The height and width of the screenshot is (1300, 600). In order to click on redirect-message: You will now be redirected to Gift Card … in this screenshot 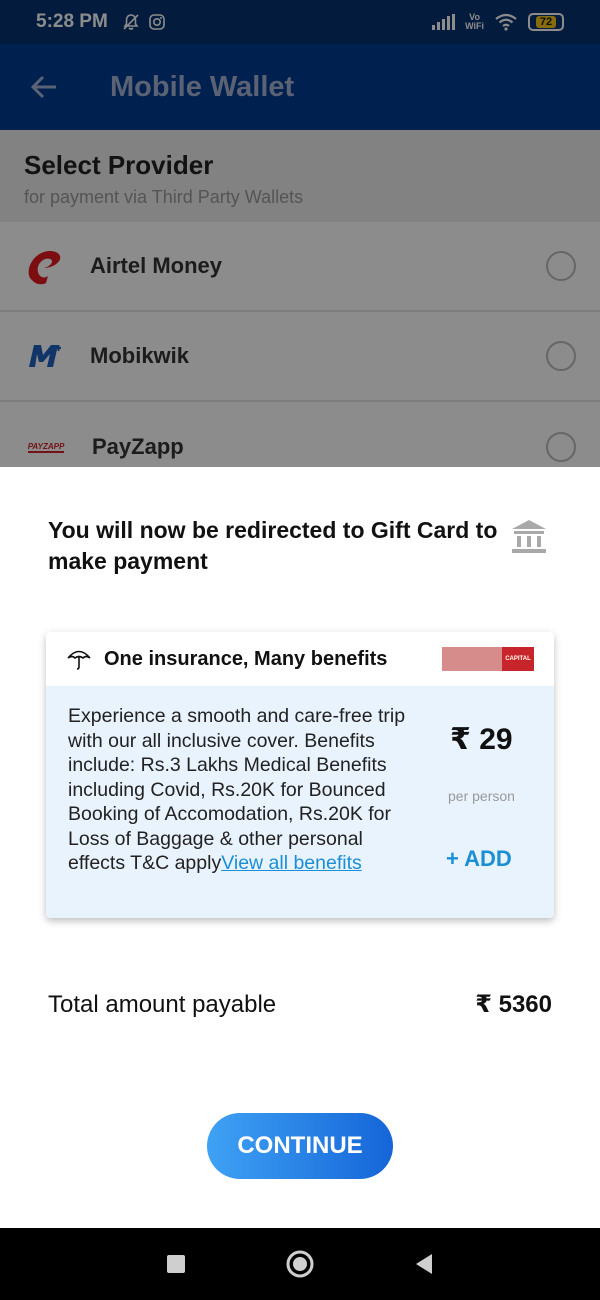, I will do `click(273, 545)`.